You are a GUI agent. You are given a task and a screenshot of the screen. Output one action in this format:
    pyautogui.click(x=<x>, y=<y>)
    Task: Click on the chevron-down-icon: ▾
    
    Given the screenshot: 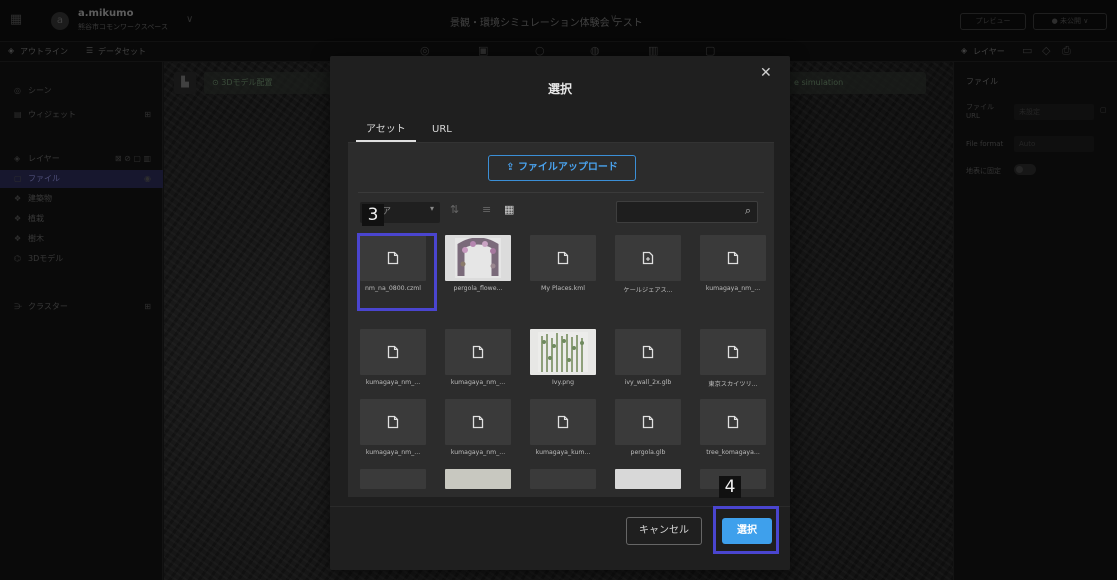 What is the action you would take?
    pyautogui.click(x=432, y=208)
    